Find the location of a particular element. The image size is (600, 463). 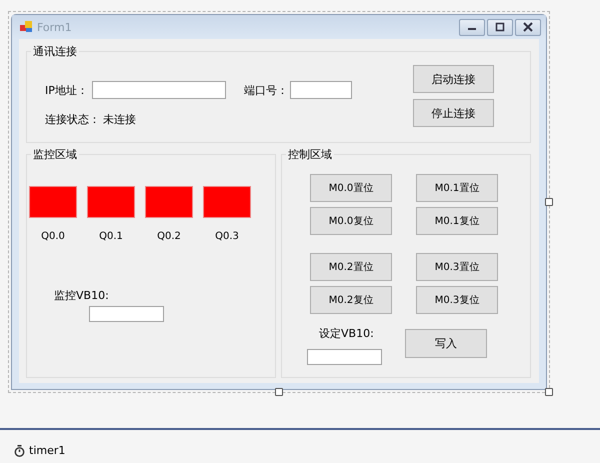

maximize-button is located at coordinates (500, 27).